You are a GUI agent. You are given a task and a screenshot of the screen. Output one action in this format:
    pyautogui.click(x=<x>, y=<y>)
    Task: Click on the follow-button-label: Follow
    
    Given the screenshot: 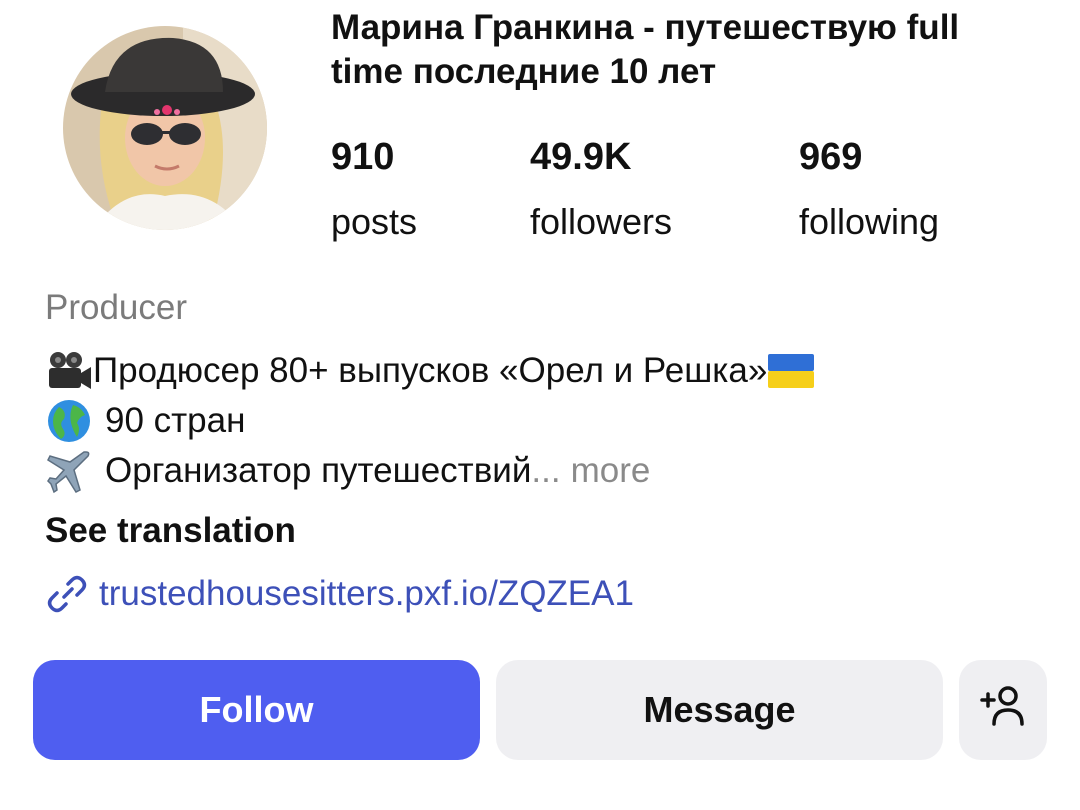 What is the action you would take?
    pyautogui.click(x=256, y=709)
    